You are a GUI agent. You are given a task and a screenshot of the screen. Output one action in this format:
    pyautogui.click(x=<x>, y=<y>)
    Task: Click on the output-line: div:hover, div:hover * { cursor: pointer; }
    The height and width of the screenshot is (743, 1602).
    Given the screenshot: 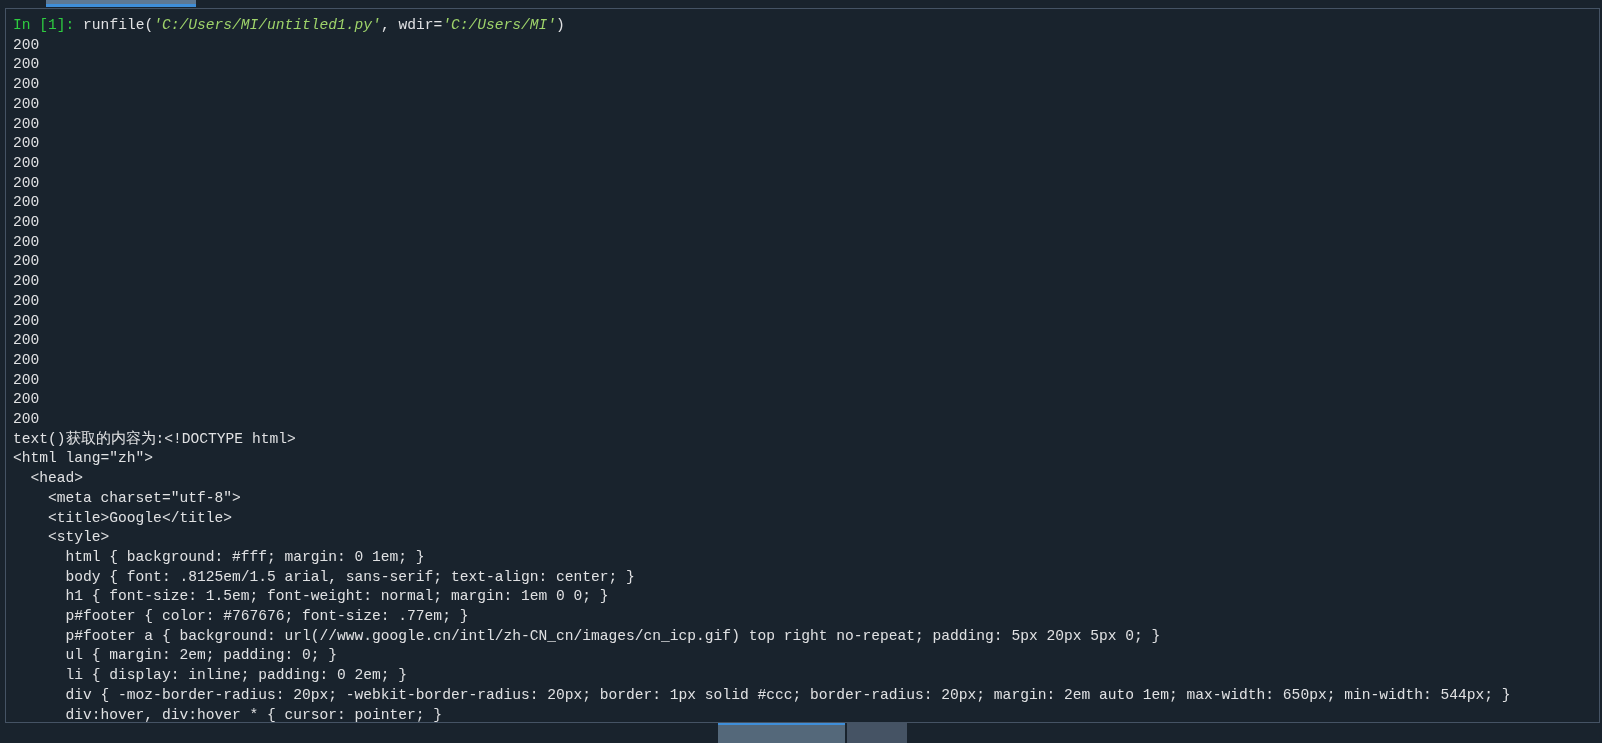 What is the action you would take?
    pyautogui.click(x=253, y=714)
    